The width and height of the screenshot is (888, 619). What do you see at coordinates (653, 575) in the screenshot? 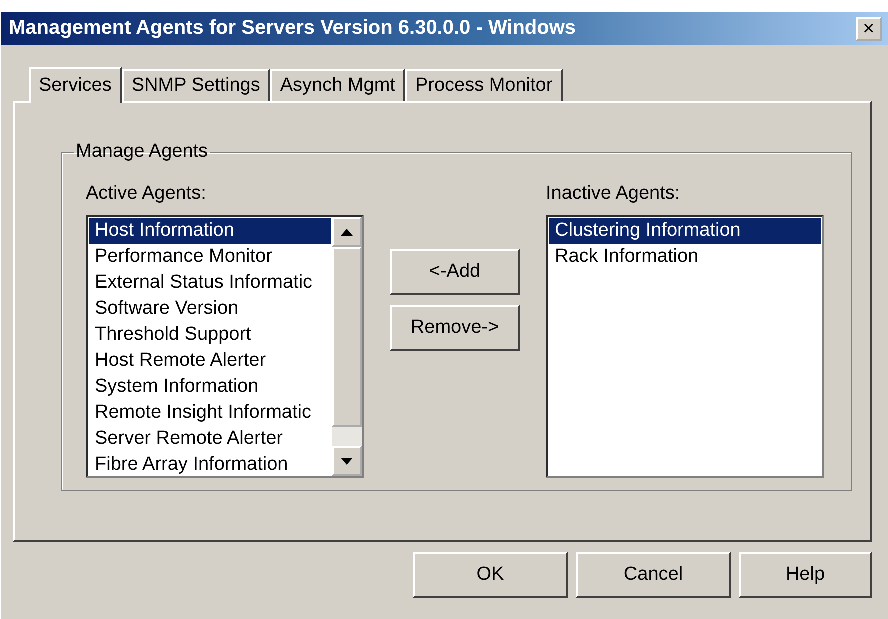
I see `dialog-button: Cancel` at bounding box center [653, 575].